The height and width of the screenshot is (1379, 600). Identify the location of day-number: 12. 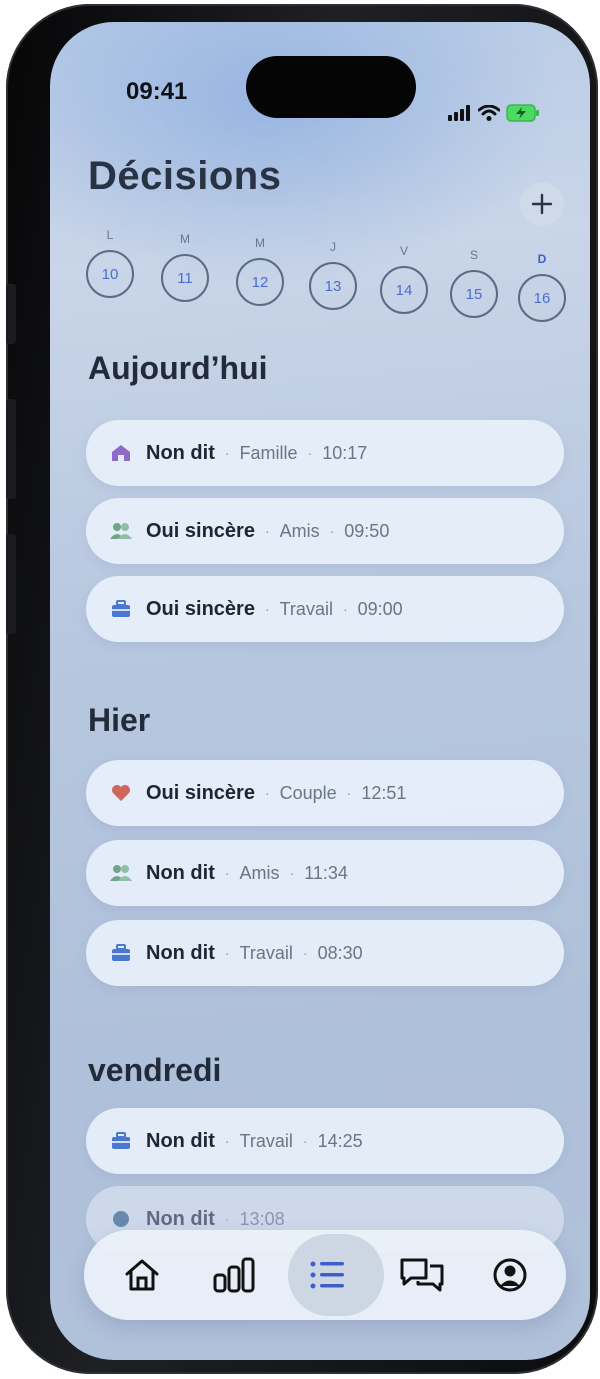
(260, 282).